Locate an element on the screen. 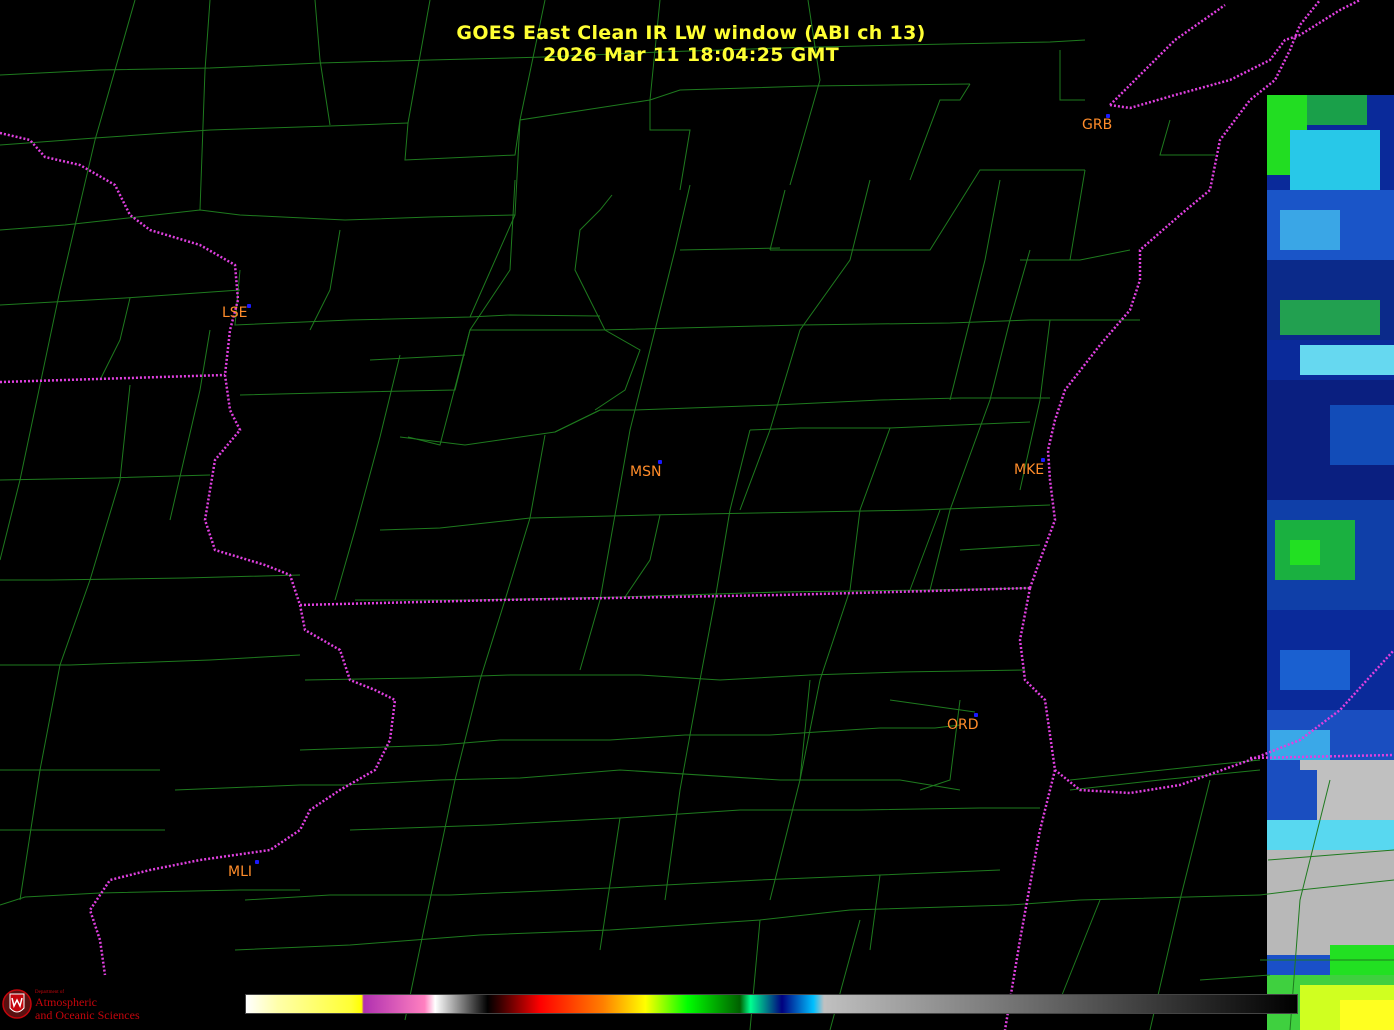 The height and width of the screenshot is (1030, 1394). ir-imagery-strip is located at coordinates (1330, 562).